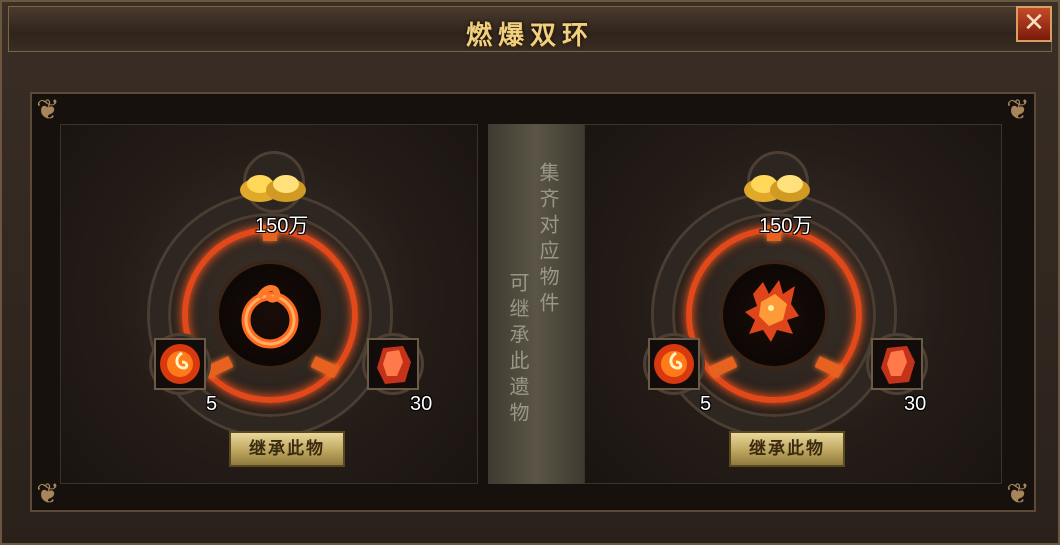 The height and width of the screenshot is (545, 1060). I want to click on instruction-divider: 集齐对应物件 可继承此遗物, so click(536, 304).